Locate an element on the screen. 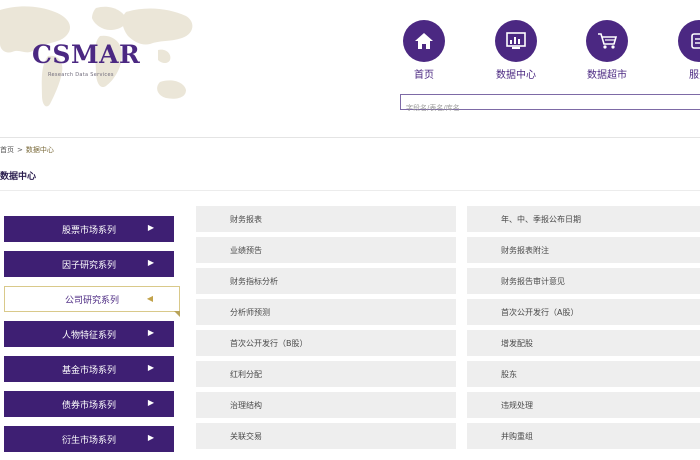 This screenshot has height=460, width=700. database-item: 首次公开发行（A股） is located at coordinates (583, 312).